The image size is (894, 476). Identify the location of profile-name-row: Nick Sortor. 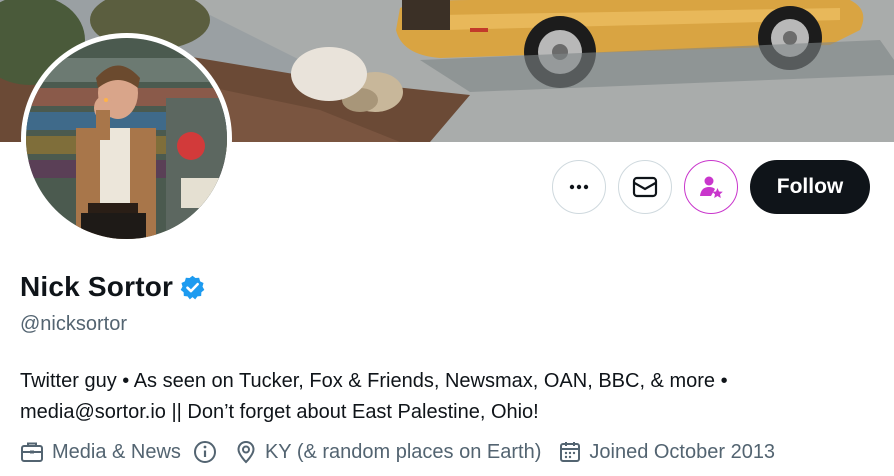
(113, 287).